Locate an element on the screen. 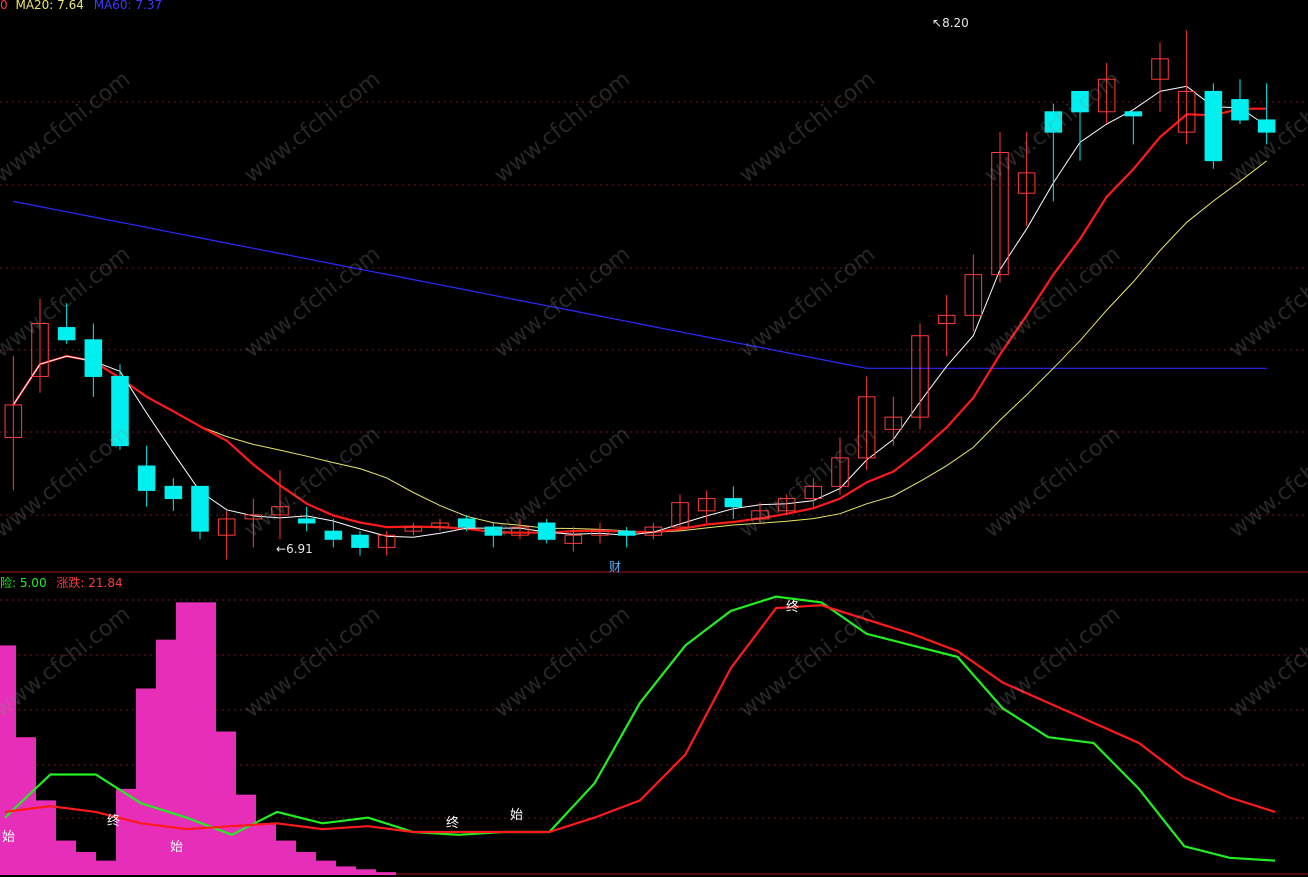 The image size is (1308, 877). legend-risk: 险: 5.00 is located at coordinates (23, 583).